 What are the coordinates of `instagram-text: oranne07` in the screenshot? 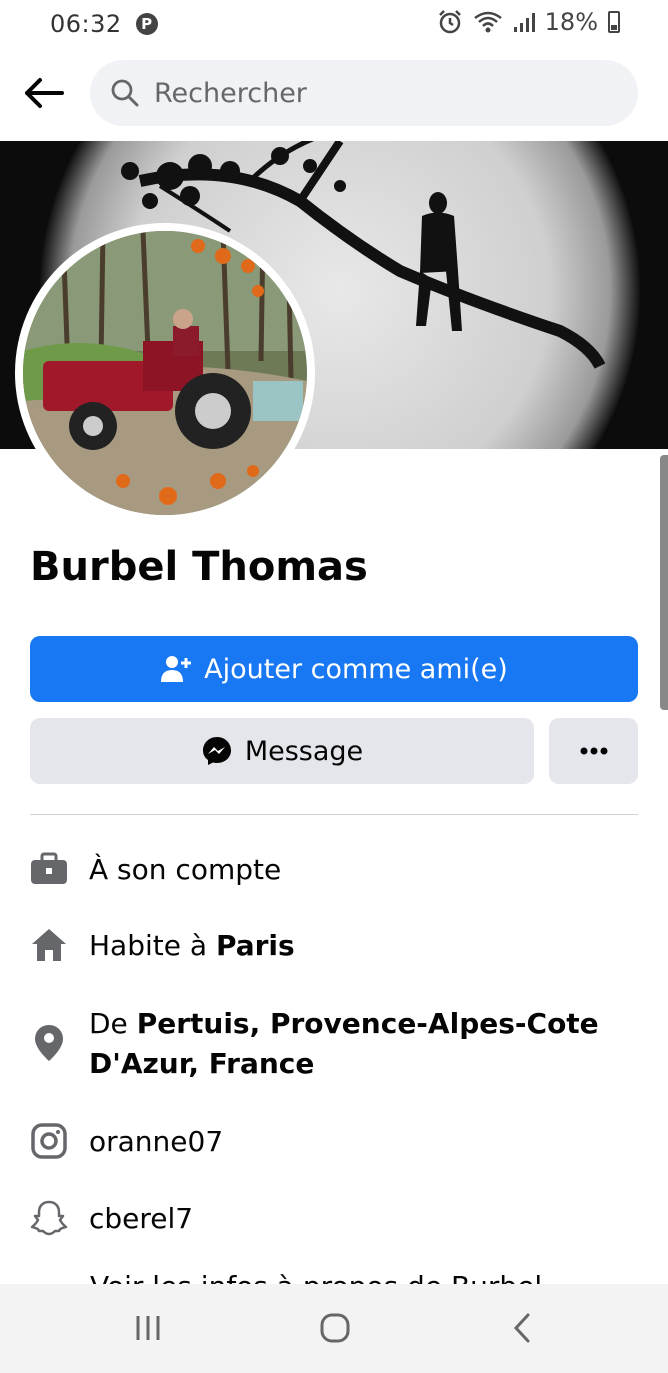 It's located at (156, 1142).